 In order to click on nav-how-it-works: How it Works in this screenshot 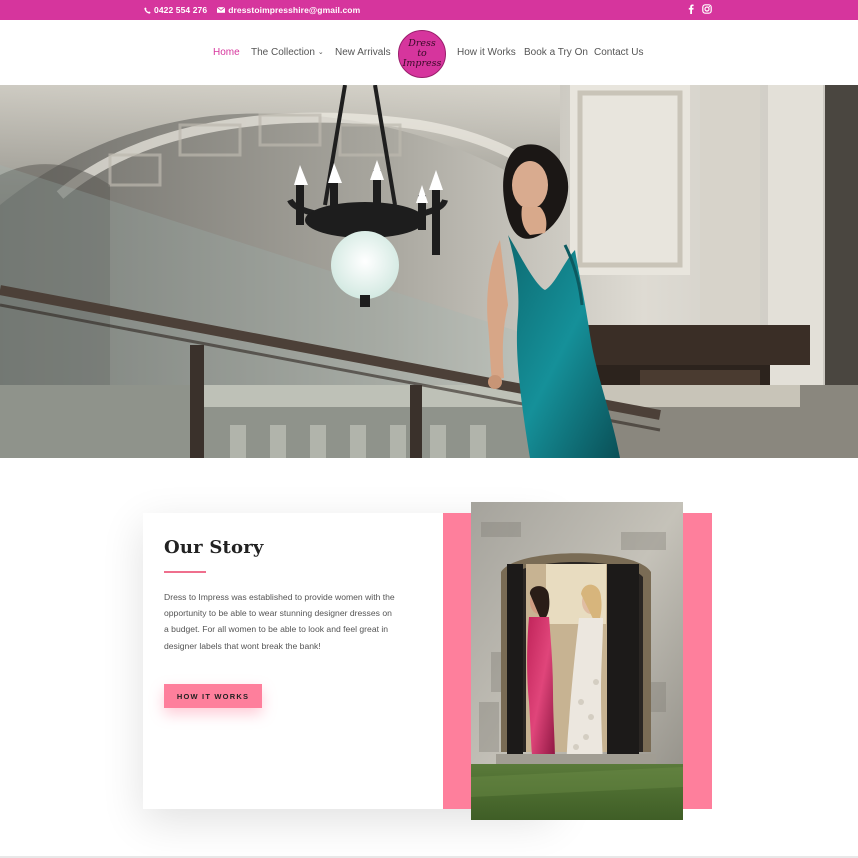, I will do `click(486, 52)`.